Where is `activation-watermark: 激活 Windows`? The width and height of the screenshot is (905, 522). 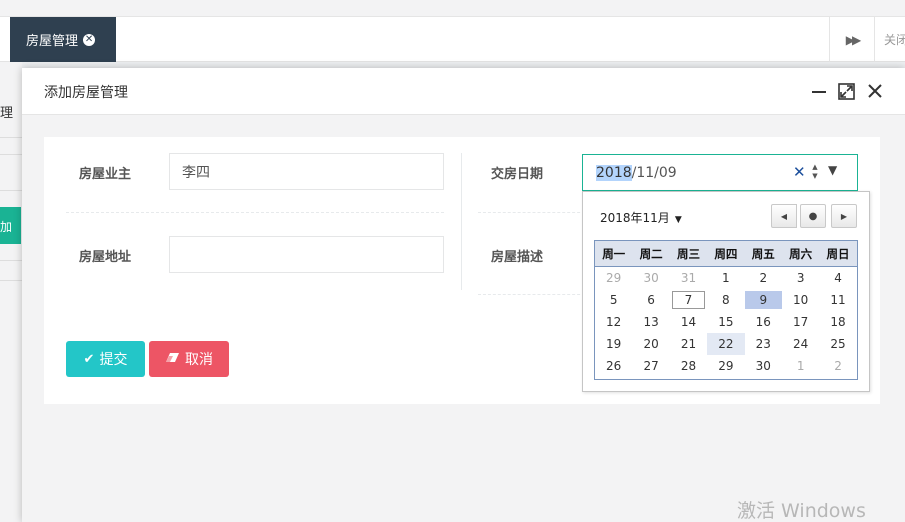
activation-watermark: 激活 Windows is located at coordinates (801, 511).